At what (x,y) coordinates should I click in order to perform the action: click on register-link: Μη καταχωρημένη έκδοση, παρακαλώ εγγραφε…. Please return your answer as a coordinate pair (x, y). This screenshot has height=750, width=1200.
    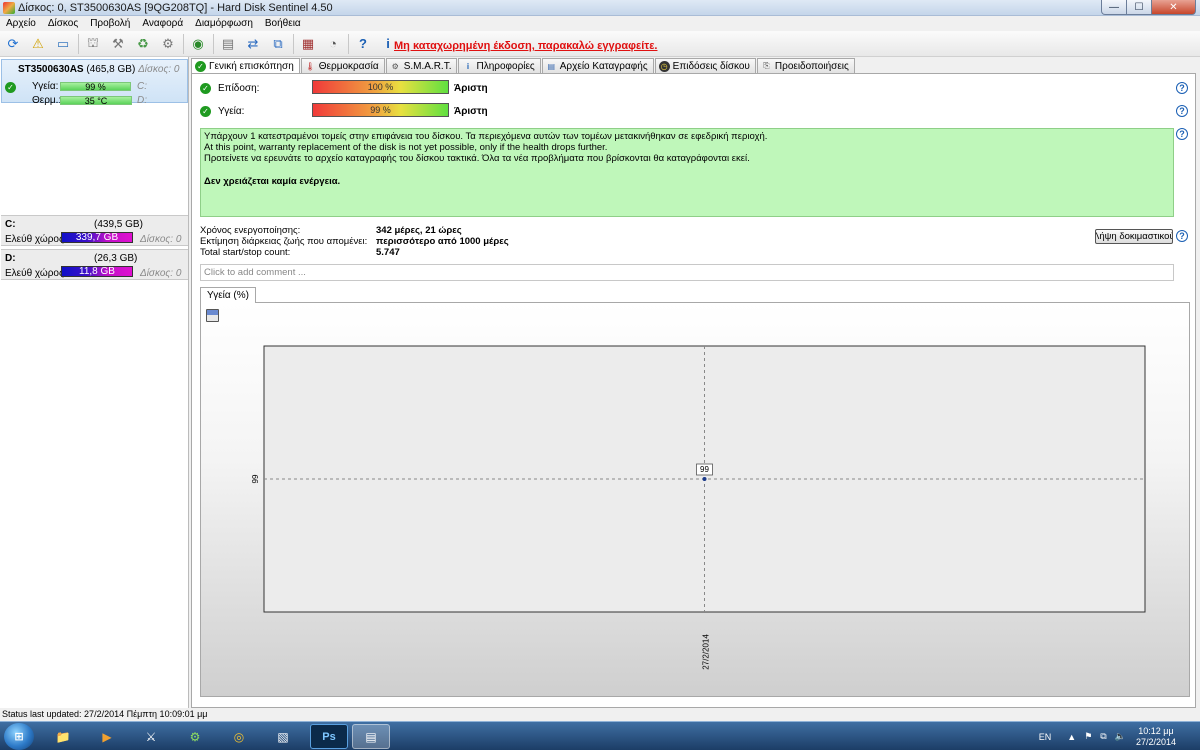
    Looking at the image, I should click on (525, 46).